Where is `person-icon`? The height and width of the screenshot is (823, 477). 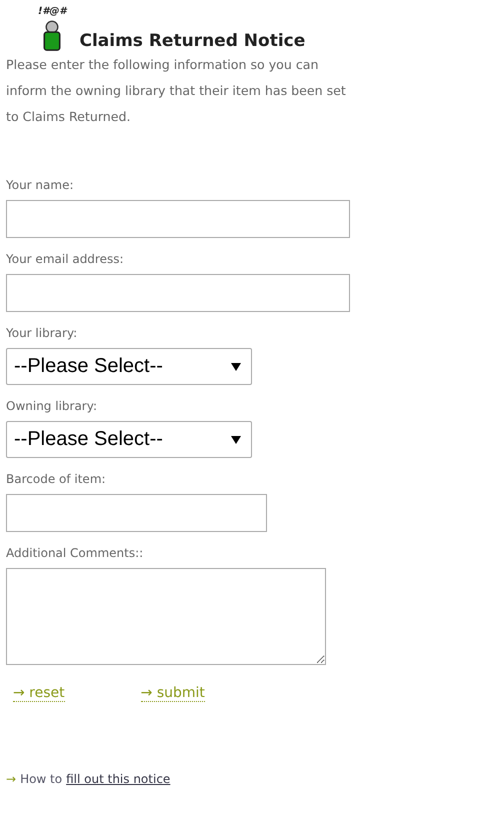
person-icon is located at coordinates (52, 36).